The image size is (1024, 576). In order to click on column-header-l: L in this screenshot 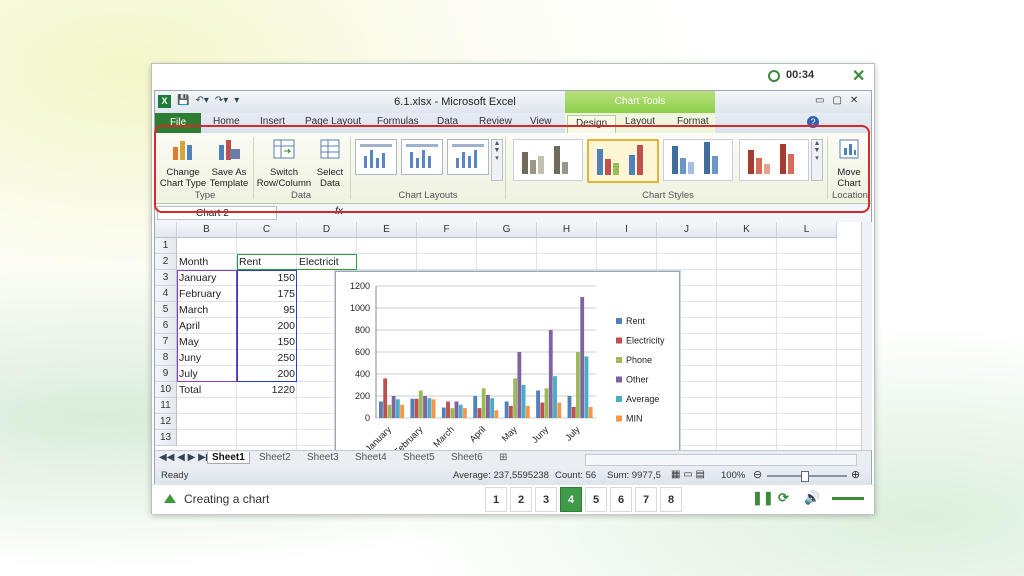, I will do `click(807, 230)`.